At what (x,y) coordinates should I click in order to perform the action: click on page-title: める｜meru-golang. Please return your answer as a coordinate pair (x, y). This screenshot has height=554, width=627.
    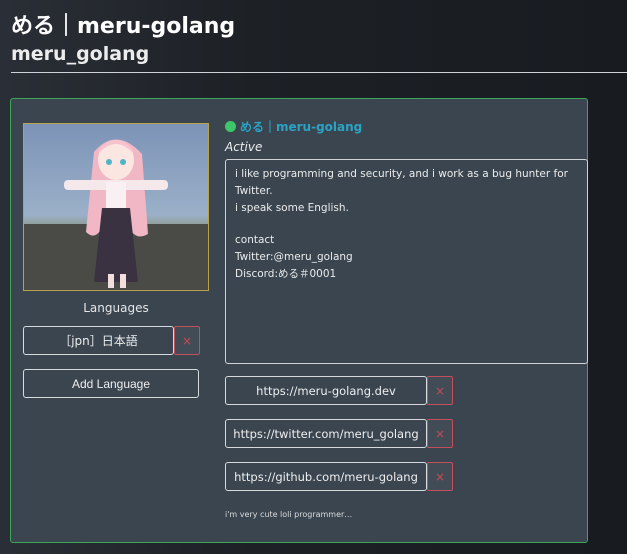
    Looking at the image, I should click on (123, 26).